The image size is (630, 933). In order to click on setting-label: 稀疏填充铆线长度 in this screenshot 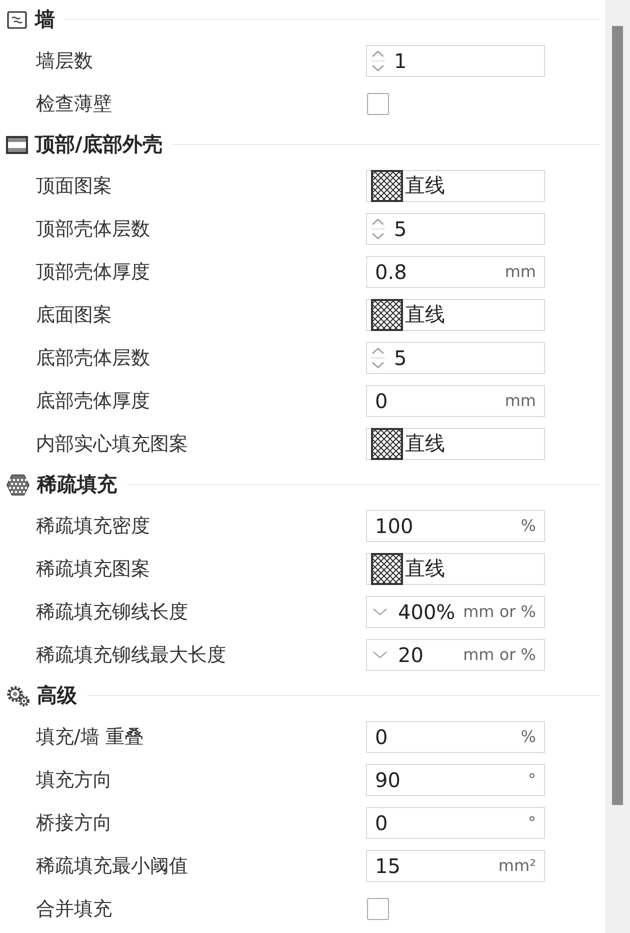, I will do `click(112, 612)`.